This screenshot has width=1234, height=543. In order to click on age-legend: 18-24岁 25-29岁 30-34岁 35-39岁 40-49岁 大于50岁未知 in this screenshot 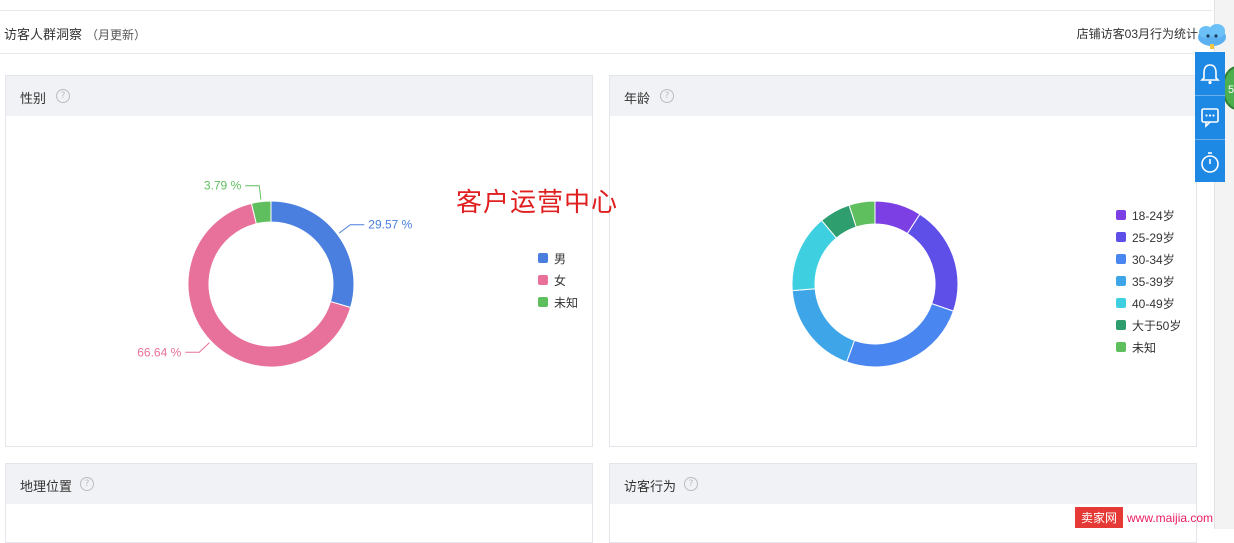, I will do `click(1148, 281)`.